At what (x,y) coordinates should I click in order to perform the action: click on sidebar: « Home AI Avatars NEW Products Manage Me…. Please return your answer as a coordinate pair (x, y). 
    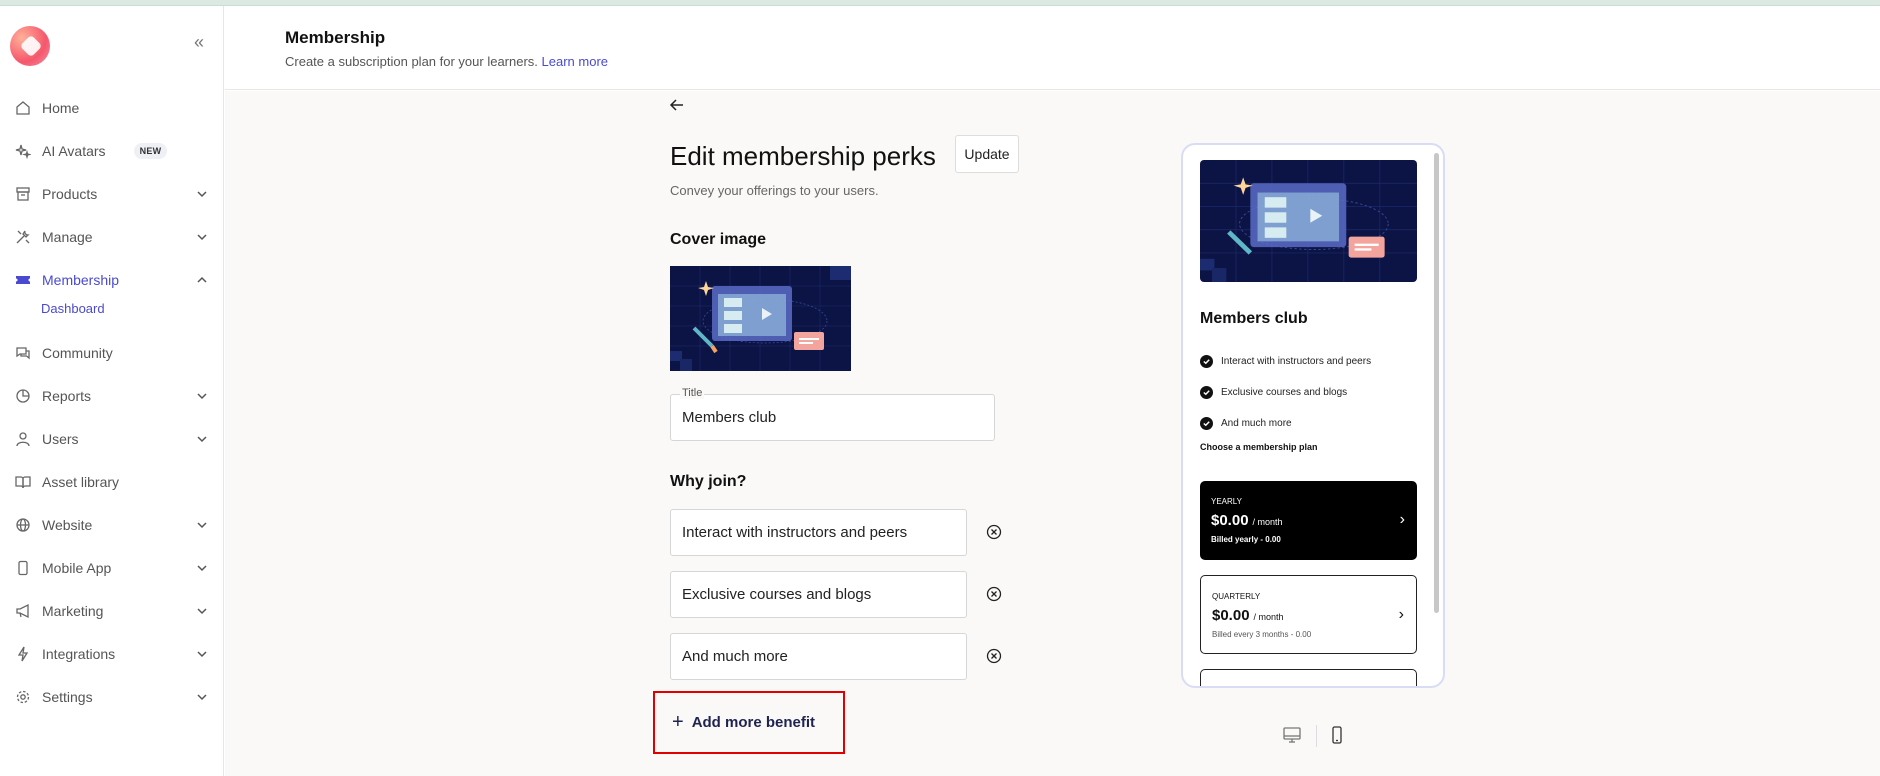
    Looking at the image, I should click on (112, 391).